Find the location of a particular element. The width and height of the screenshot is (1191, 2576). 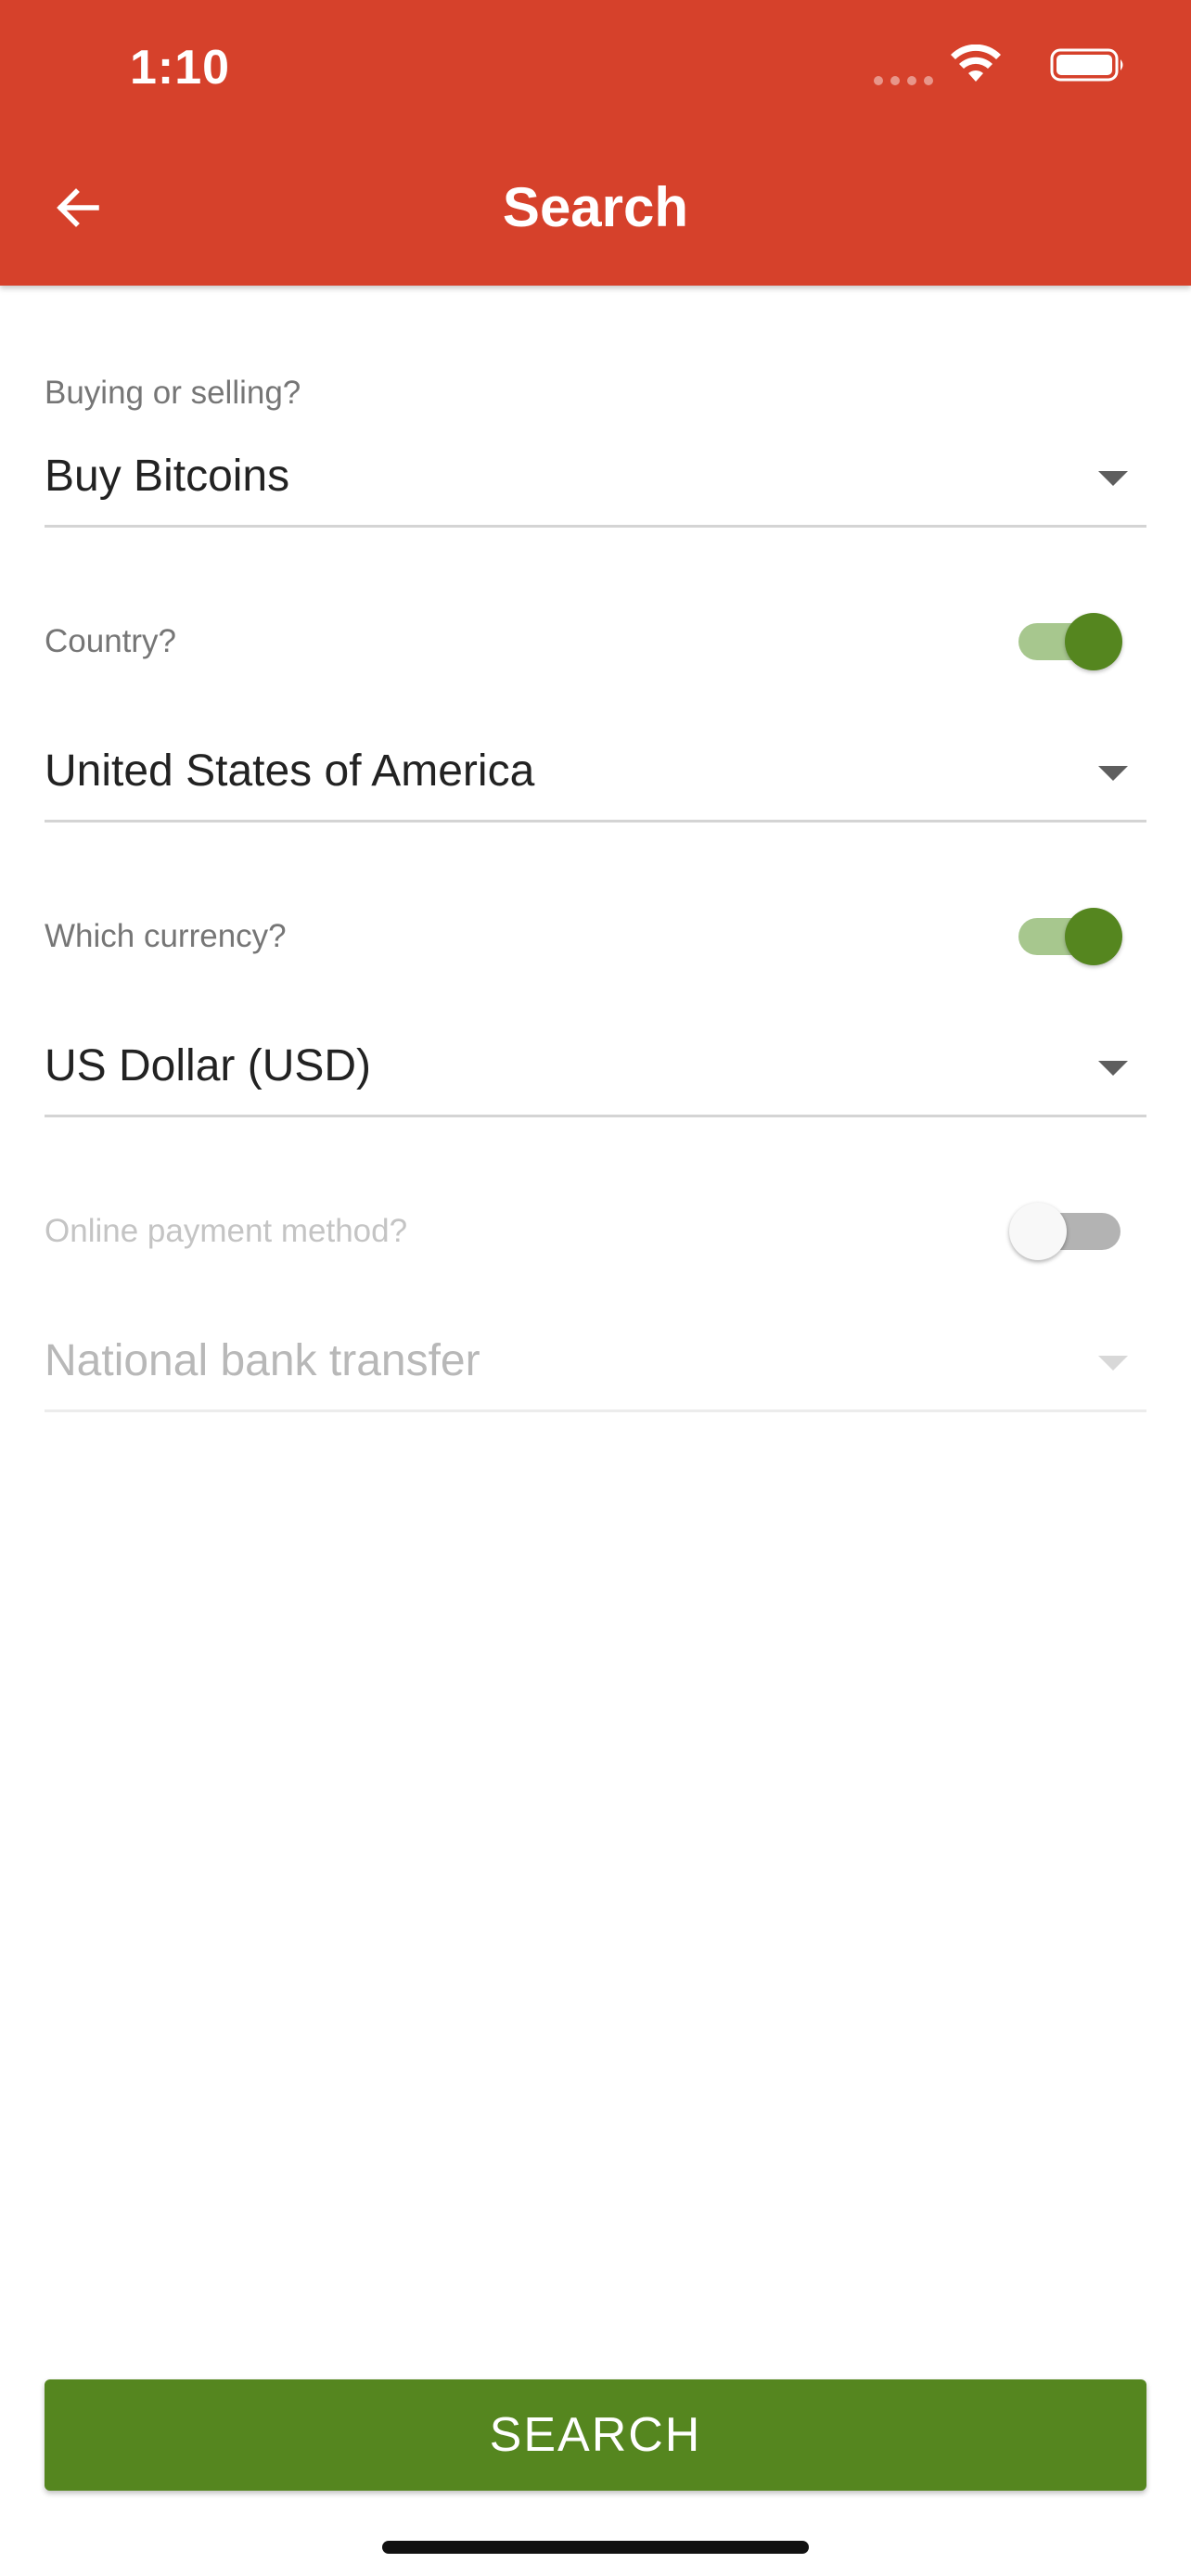

trade-type-label: Buying or selling? is located at coordinates (173, 393).